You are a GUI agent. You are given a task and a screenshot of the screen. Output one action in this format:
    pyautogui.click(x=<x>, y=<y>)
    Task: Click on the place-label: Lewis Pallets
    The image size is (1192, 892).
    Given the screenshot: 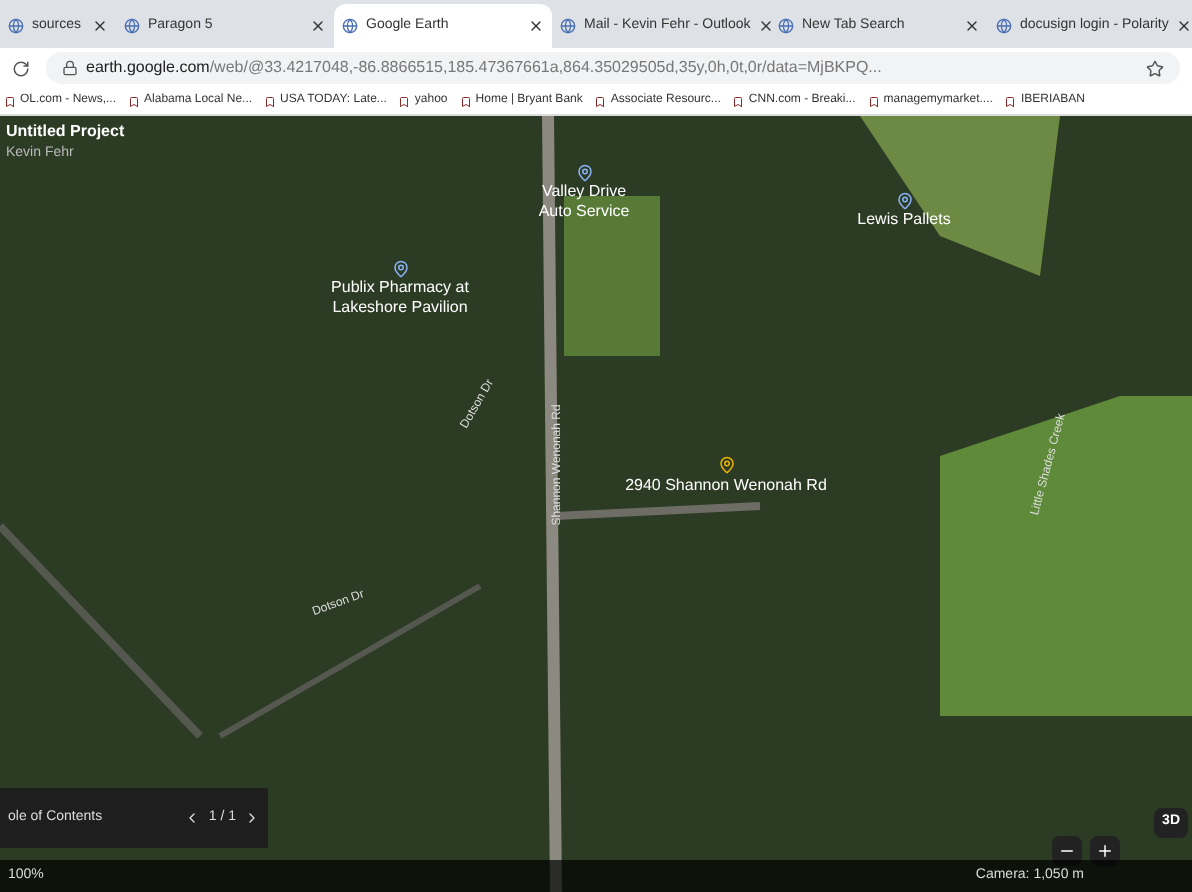 What is the action you would take?
    pyautogui.click(x=904, y=220)
    